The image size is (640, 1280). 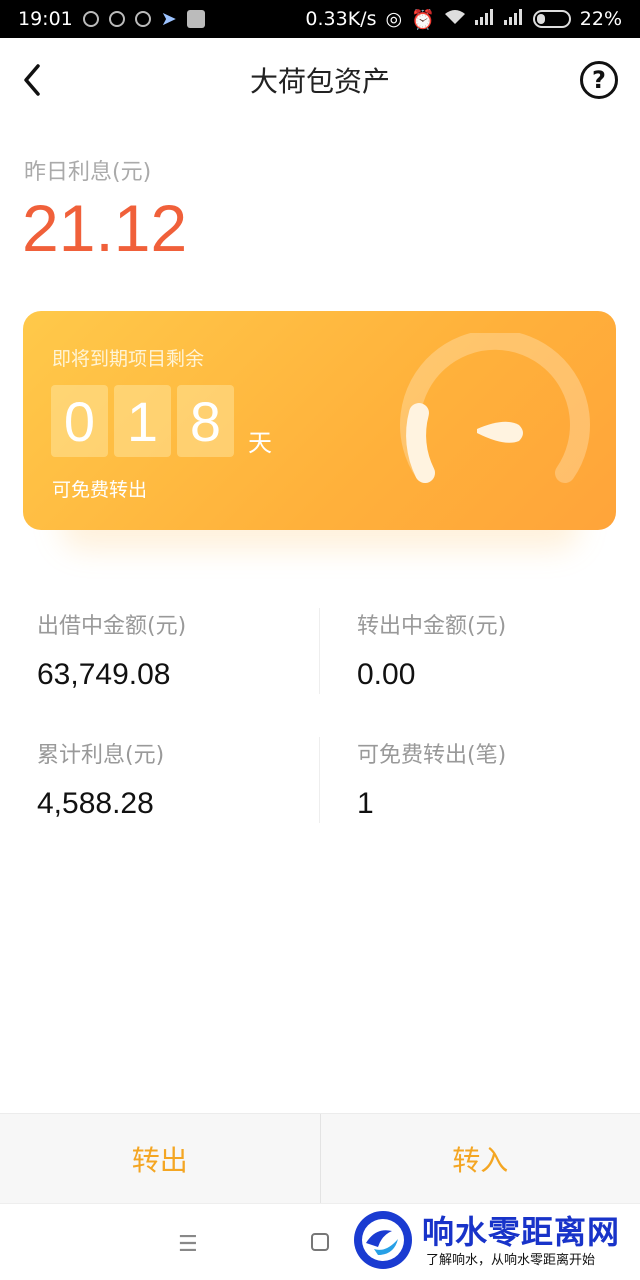 I want to click on watermark-title: 响水零距离网, so click(x=521, y=1232).